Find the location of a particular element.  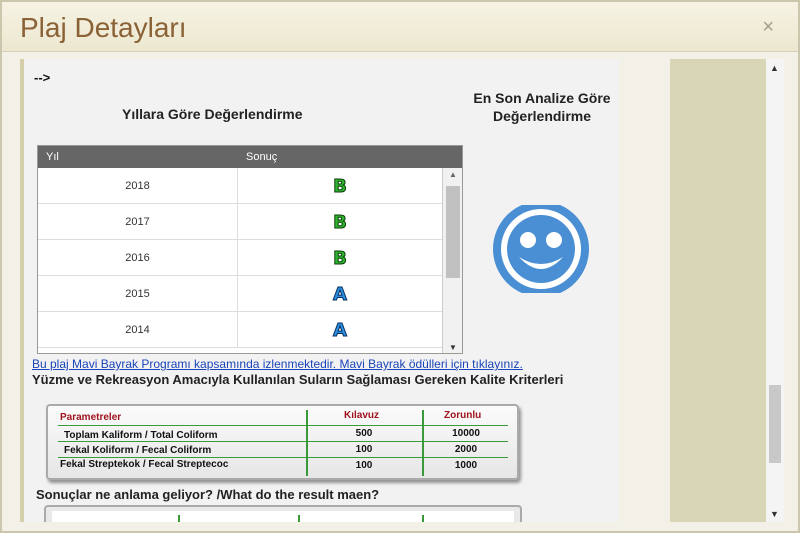

criteria-mandatory-value: 2000 is located at coordinates (466, 449).